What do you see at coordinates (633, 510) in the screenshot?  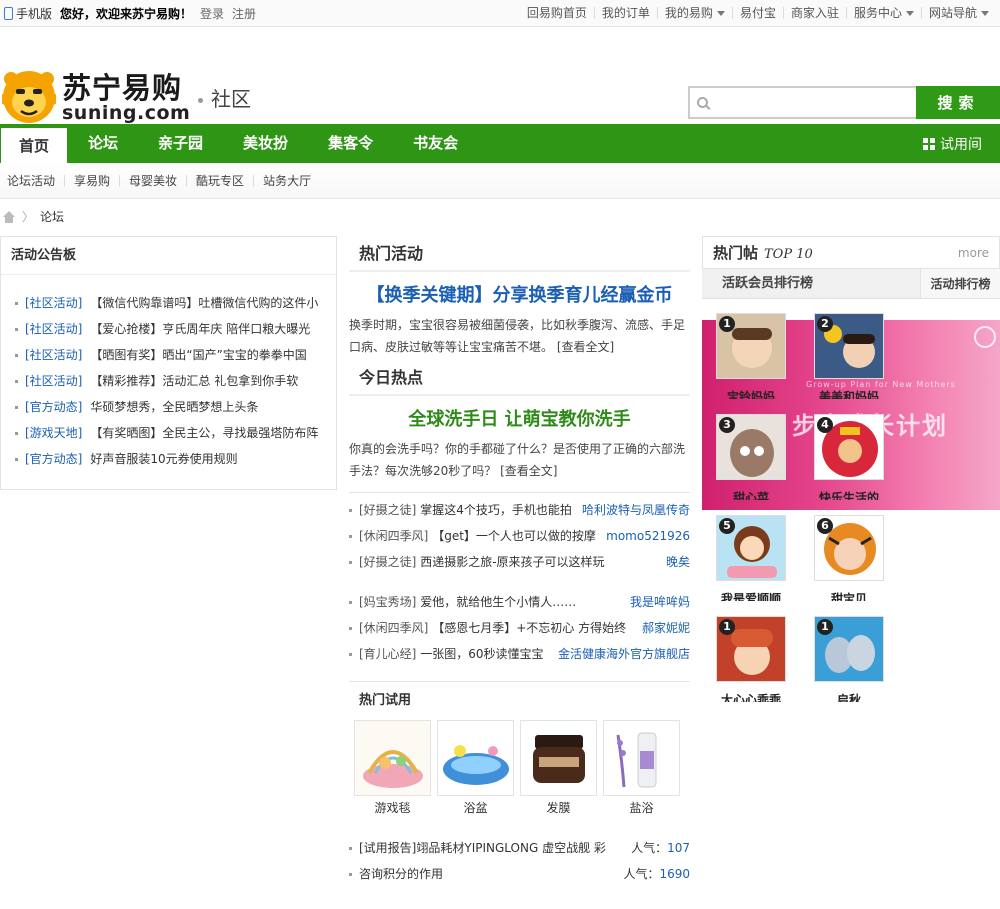 I see `post-author: 哈利波特与凤凰传奇` at bounding box center [633, 510].